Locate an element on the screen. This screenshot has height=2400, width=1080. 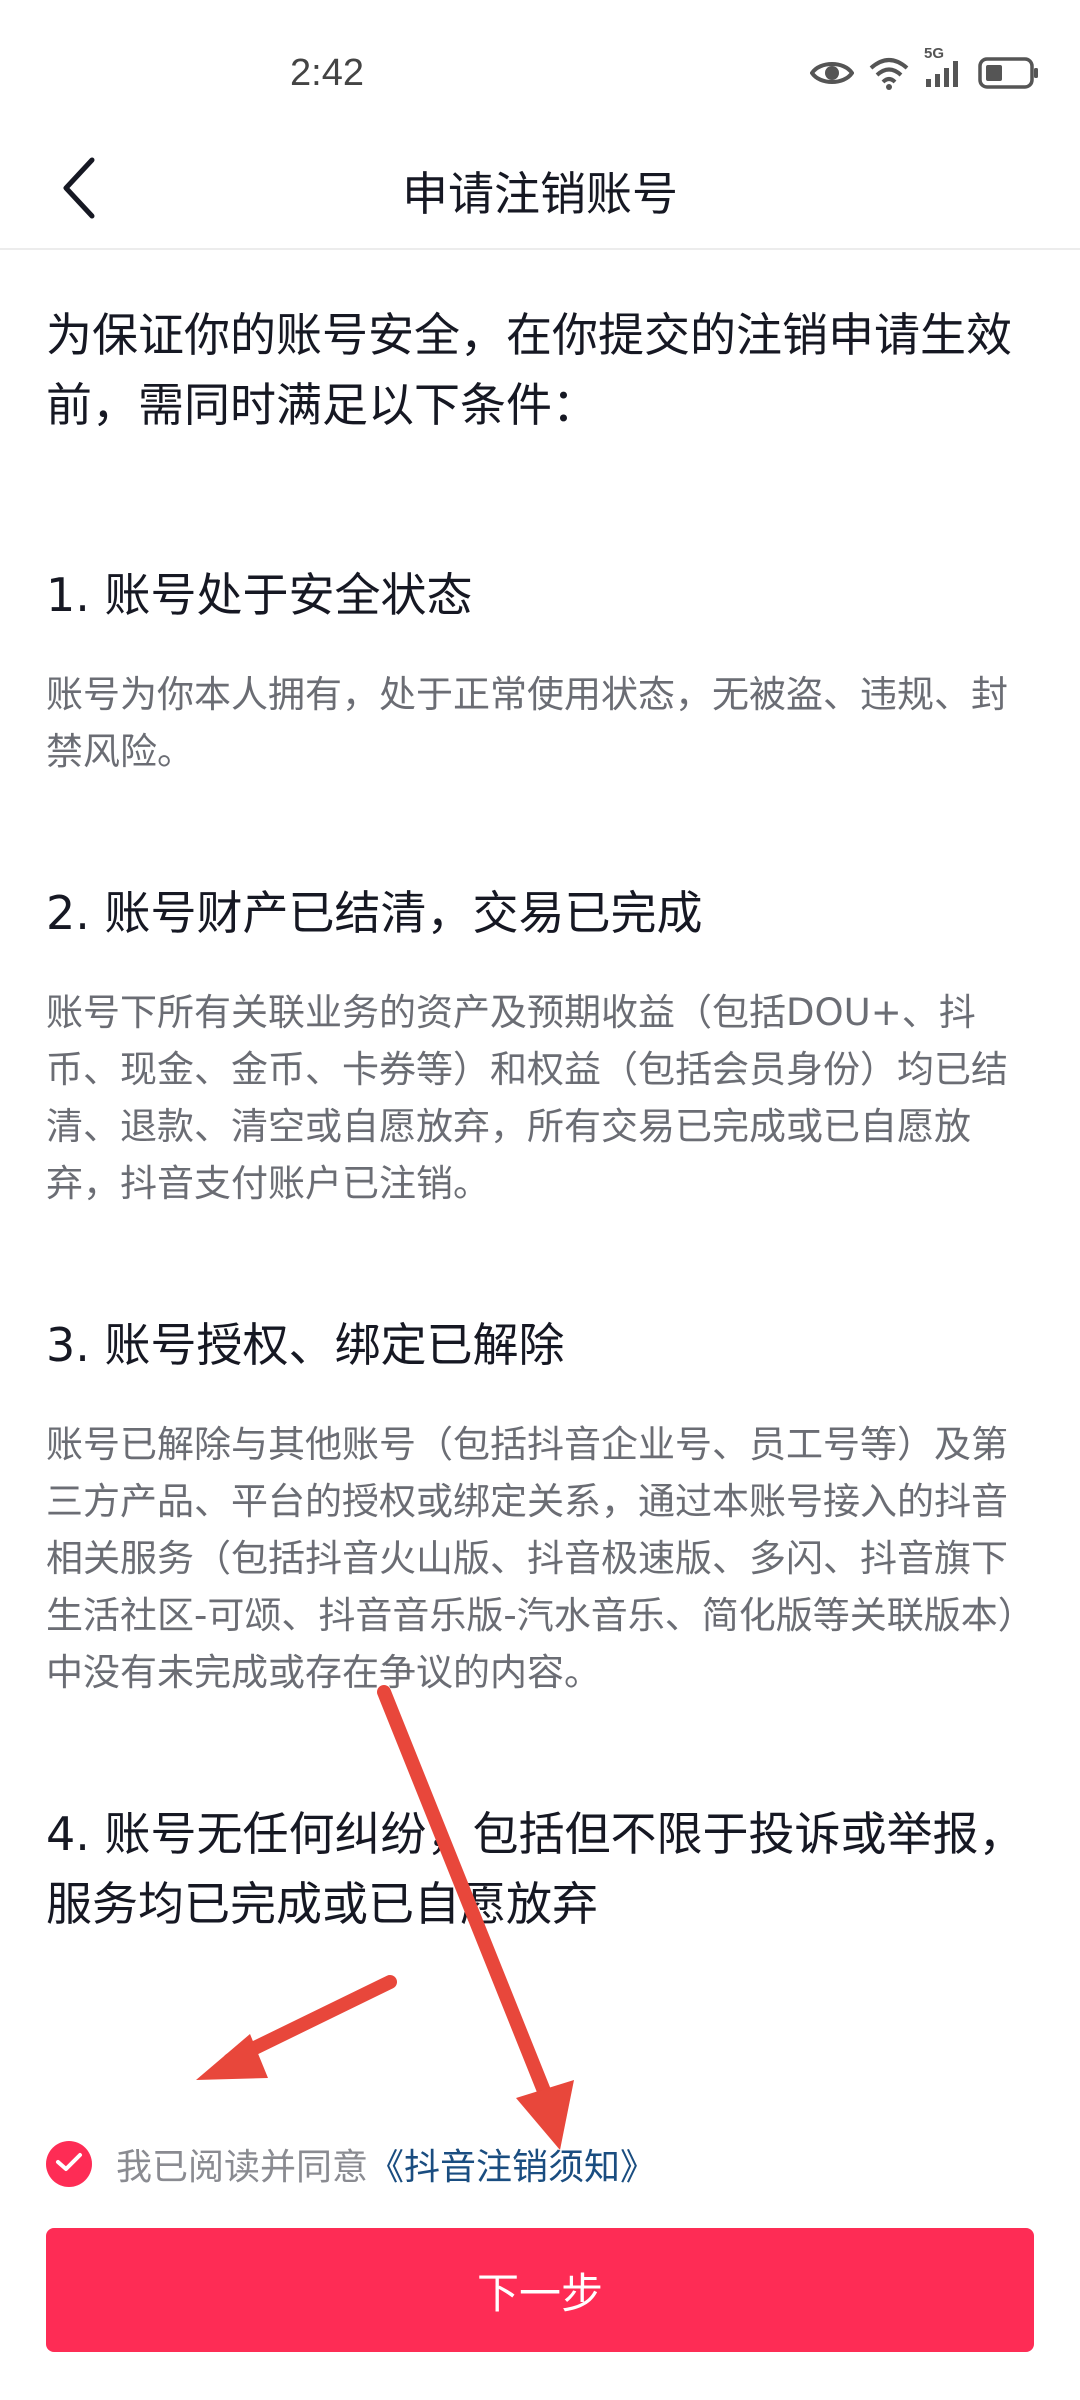
status-bar: 2:42 5G is located at coordinates (540, 65).